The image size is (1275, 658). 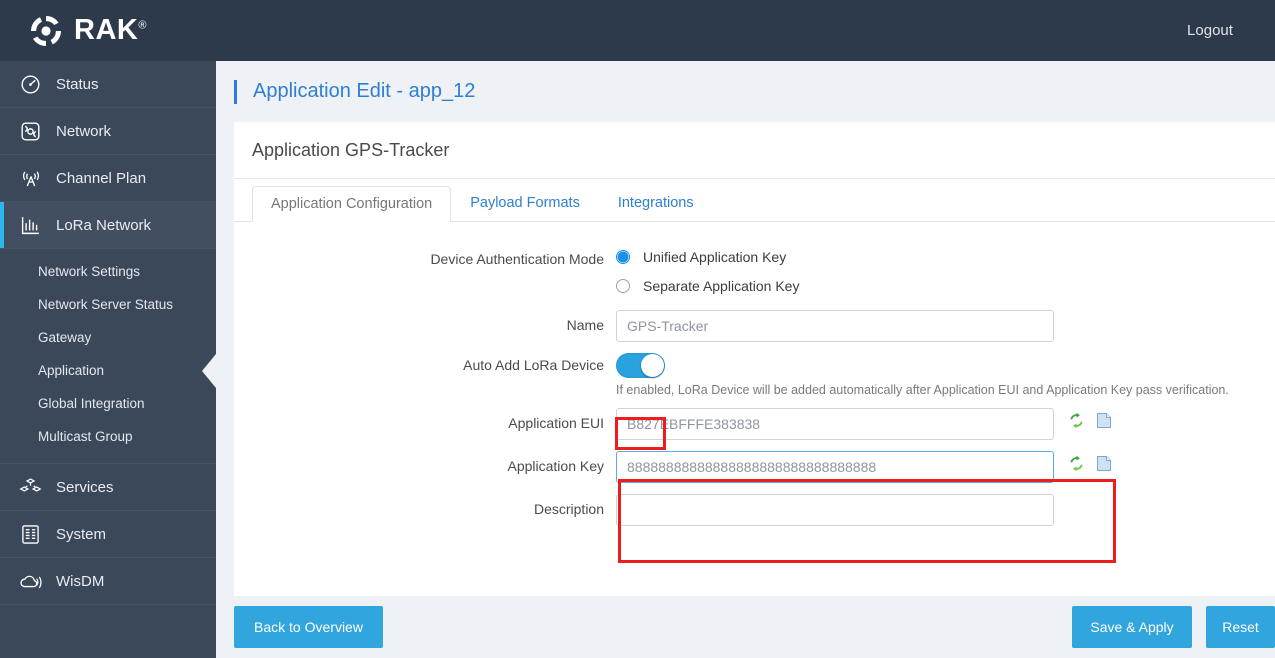 I want to click on form-row-description: Description, so click(x=754, y=510).